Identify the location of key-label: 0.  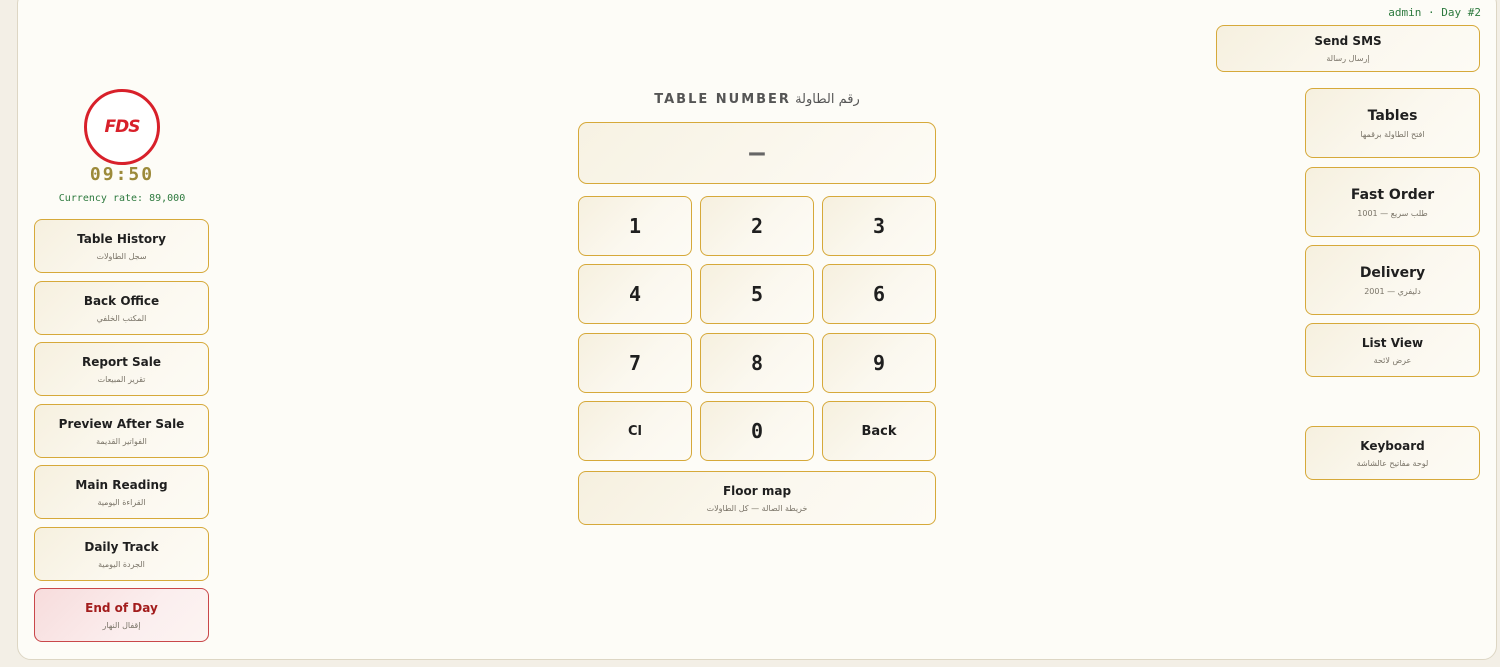
(757, 431).